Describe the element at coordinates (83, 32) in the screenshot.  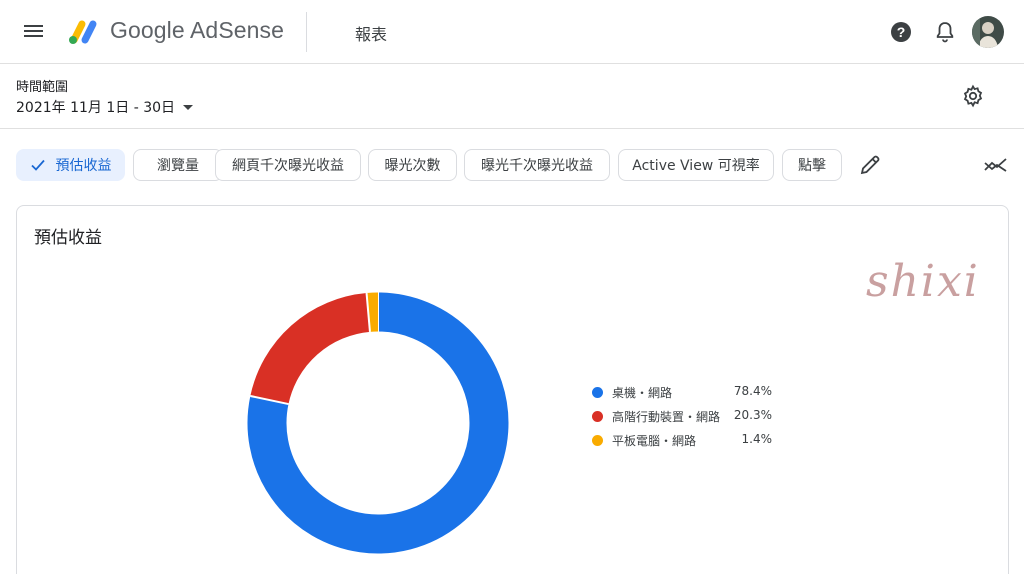
I see `adsense-logo-icon` at that location.